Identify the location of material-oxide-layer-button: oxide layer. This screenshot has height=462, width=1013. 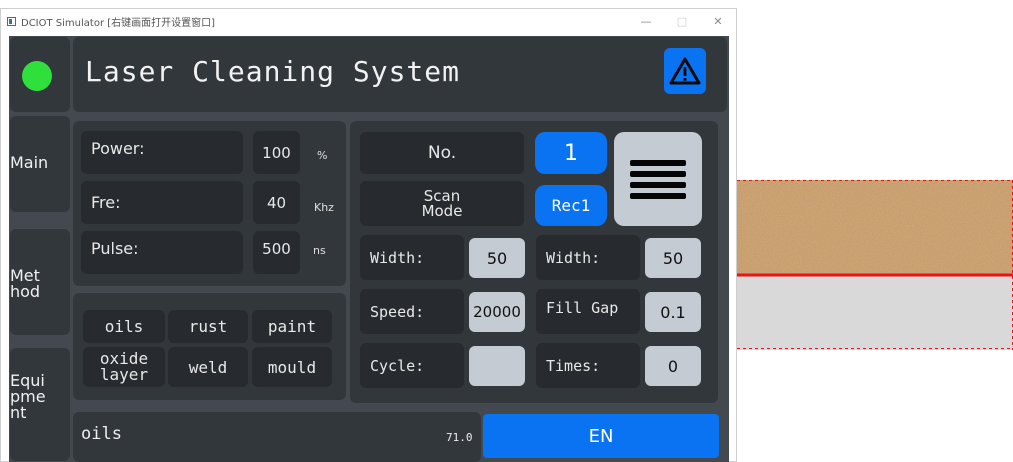
(124, 367).